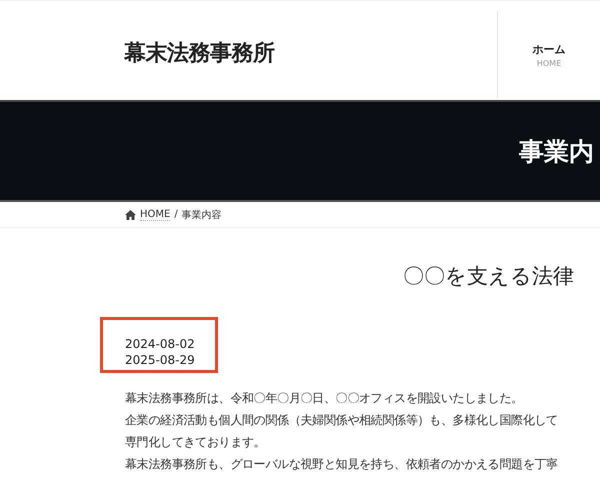 This screenshot has width=600, height=492. What do you see at coordinates (155, 214) in the screenshot?
I see `breadcrumb-link: HOME` at bounding box center [155, 214].